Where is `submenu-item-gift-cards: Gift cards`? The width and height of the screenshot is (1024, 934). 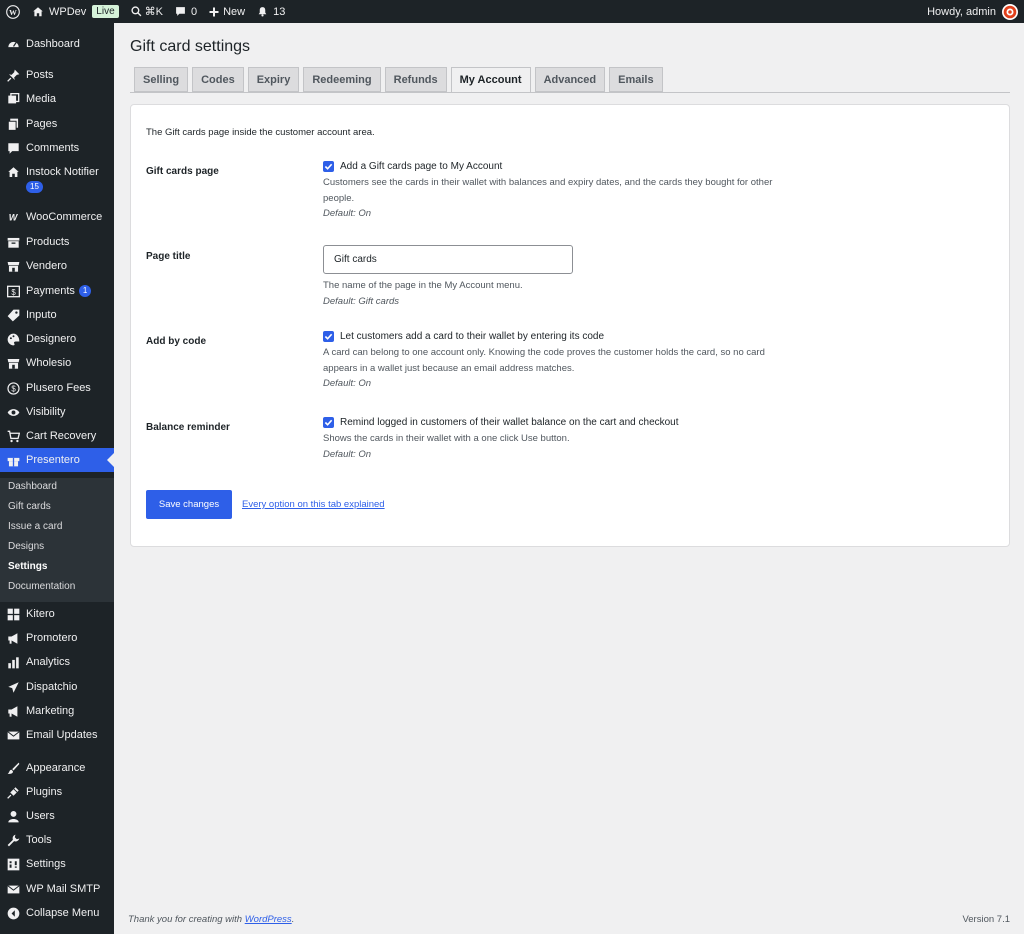
submenu-item-gift-cards: Gift cards is located at coordinates (29, 506).